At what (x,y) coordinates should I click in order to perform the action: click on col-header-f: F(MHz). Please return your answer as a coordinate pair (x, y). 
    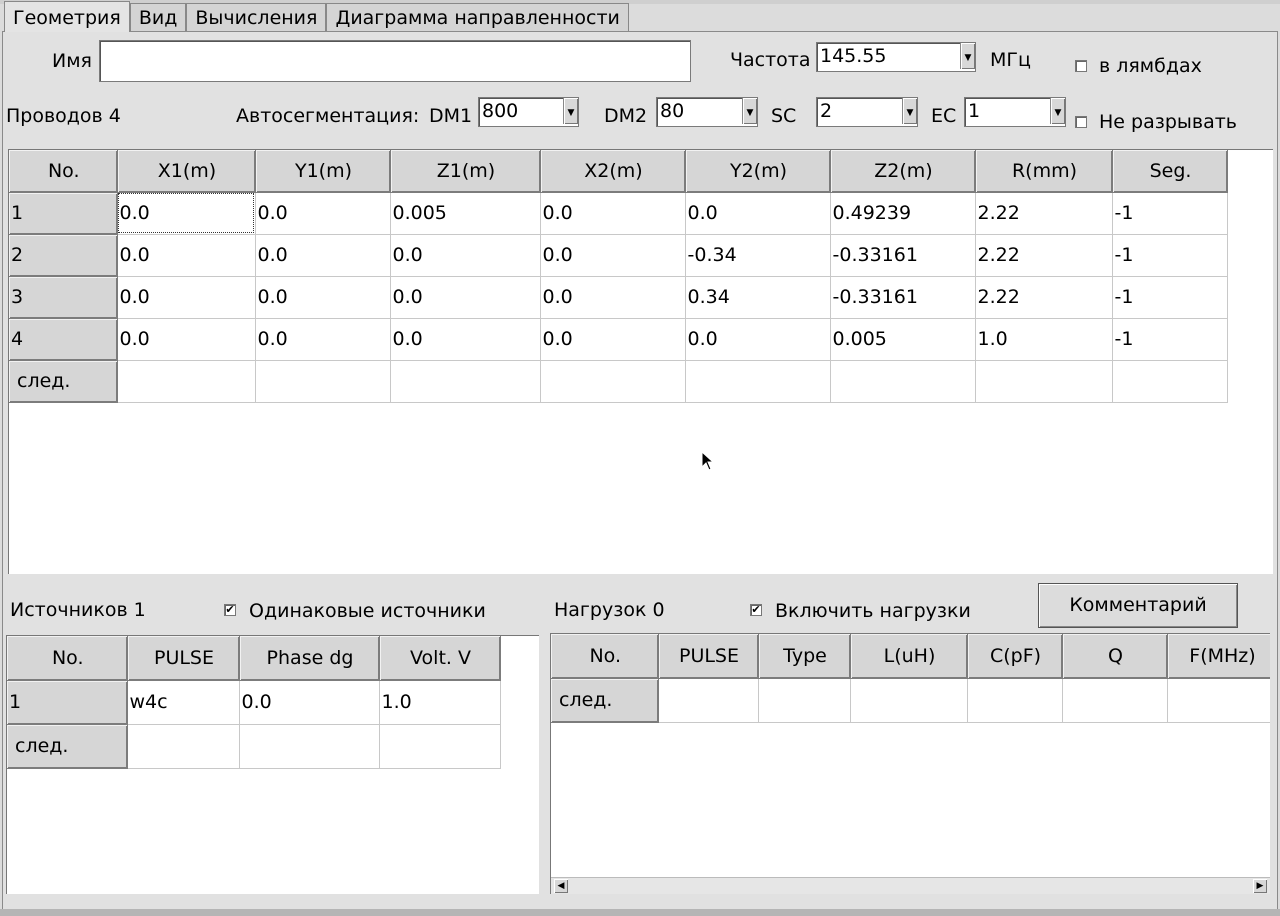
    Looking at the image, I should click on (1218, 656).